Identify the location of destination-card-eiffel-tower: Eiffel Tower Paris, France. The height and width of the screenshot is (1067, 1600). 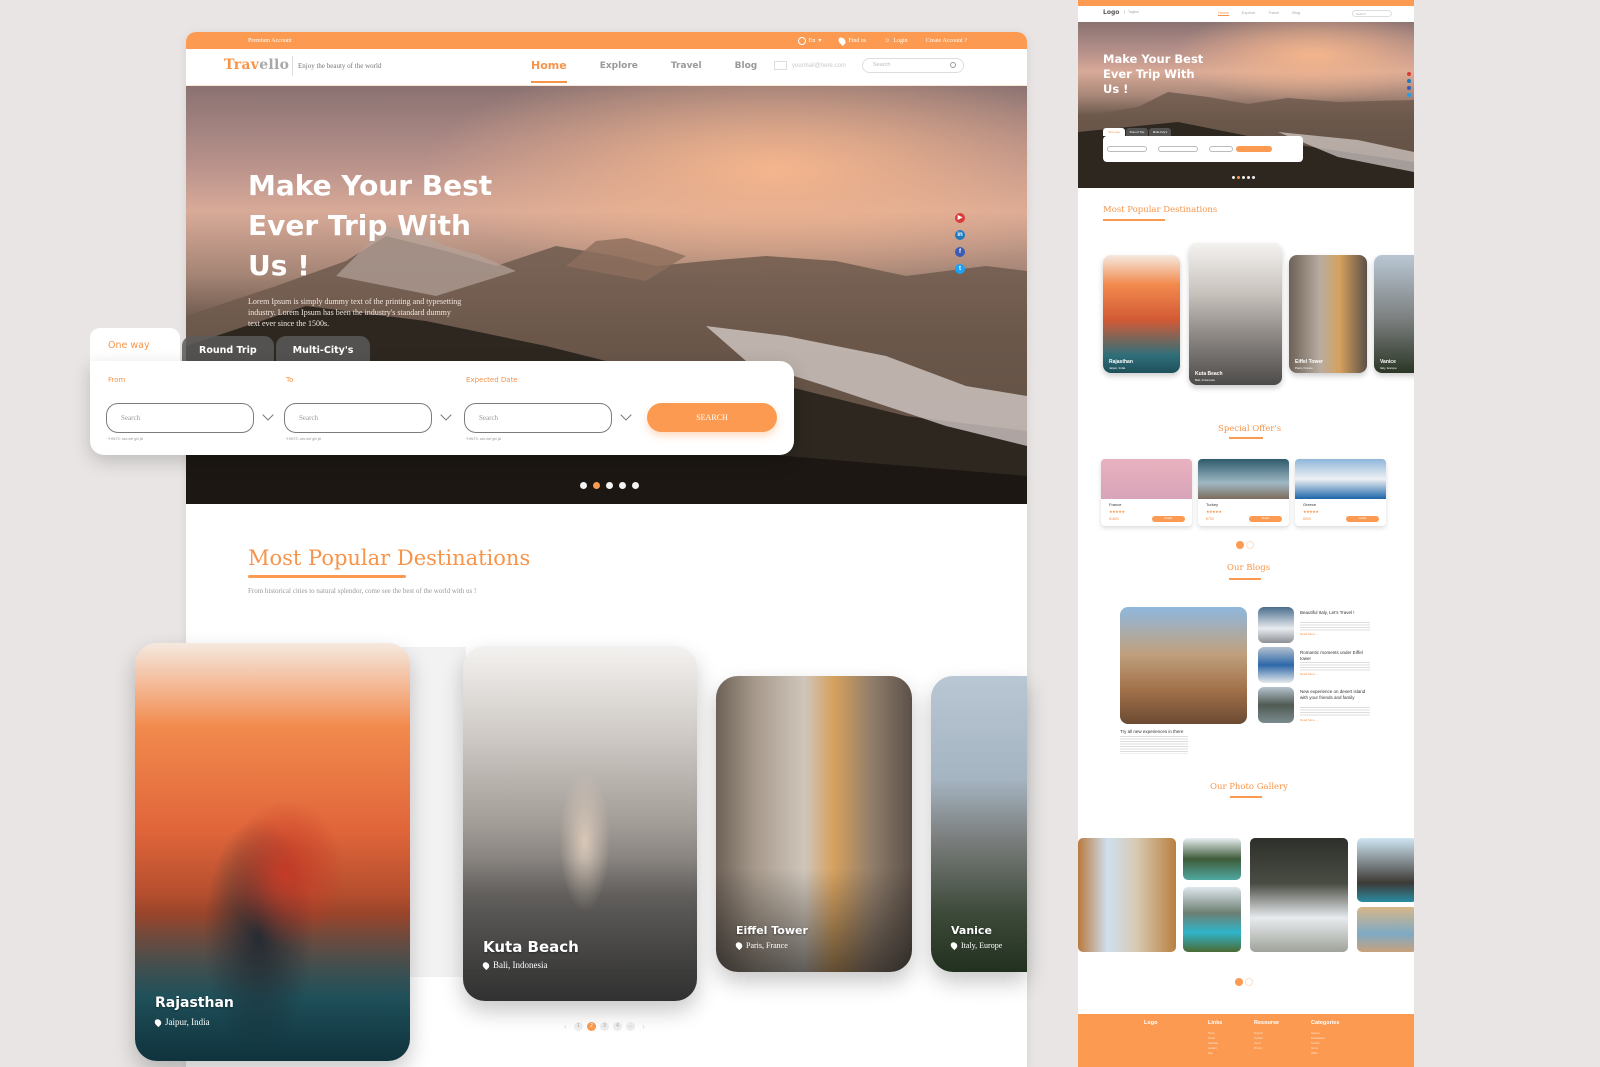
(814, 824).